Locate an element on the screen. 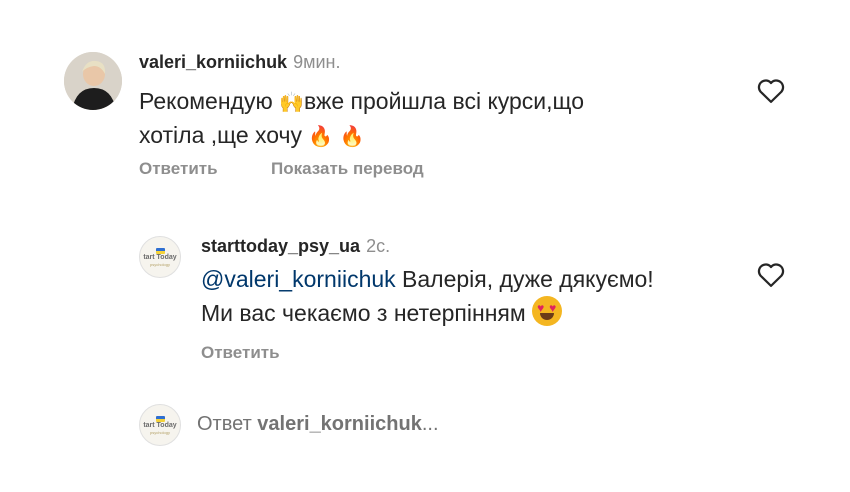 The width and height of the screenshot is (850, 492). reply-prefix: Ответ is located at coordinates (227, 424).